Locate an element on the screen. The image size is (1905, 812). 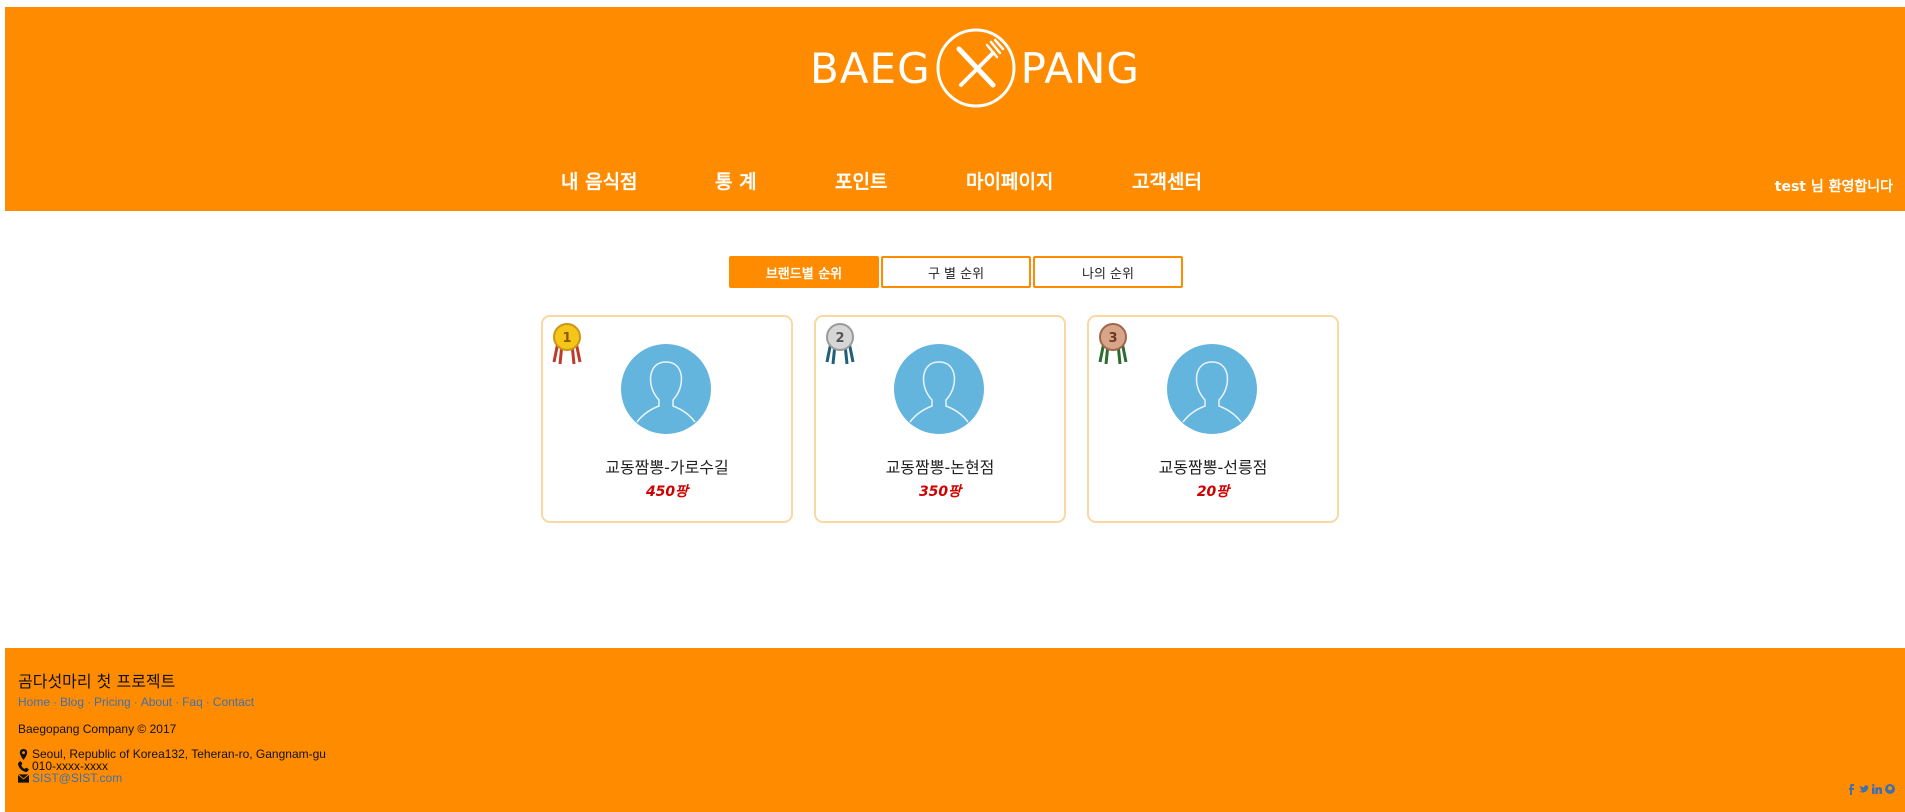
footer-link-contact: Contact is located at coordinates (233, 702).